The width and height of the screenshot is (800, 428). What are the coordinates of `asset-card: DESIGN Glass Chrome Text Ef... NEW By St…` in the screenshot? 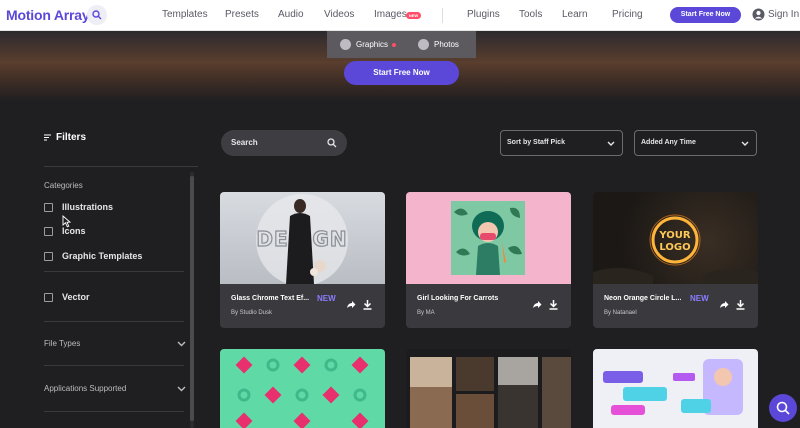 It's located at (302, 260).